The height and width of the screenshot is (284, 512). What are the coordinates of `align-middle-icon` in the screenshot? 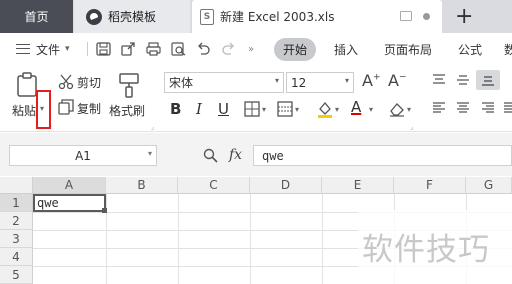 It's located at (463, 80).